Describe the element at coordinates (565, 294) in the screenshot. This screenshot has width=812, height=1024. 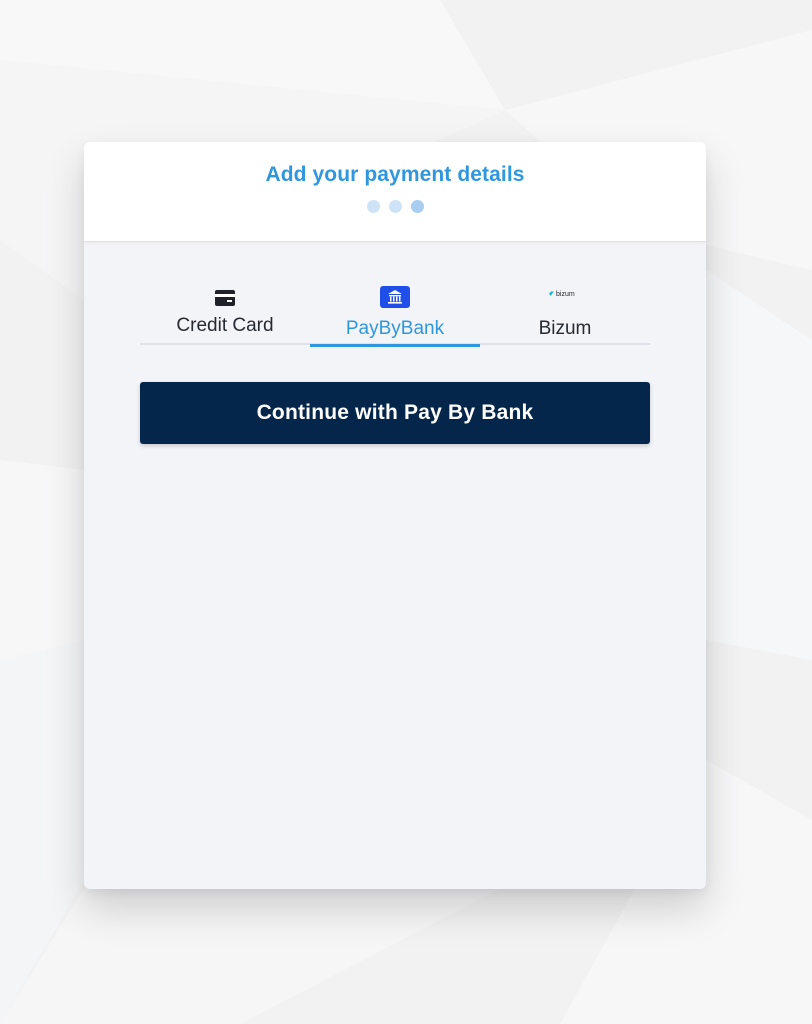
I see `svg-text: bizum` at that location.